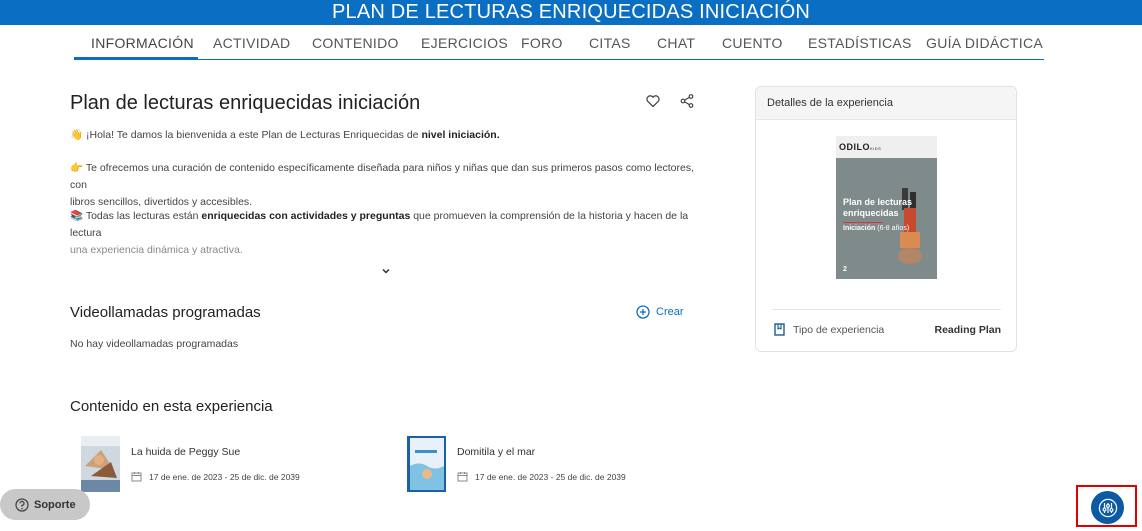 The height and width of the screenshot is (531, 1142). I want to click on cover-title: Plan de lecturas enriquecidas, so click(878, 207).